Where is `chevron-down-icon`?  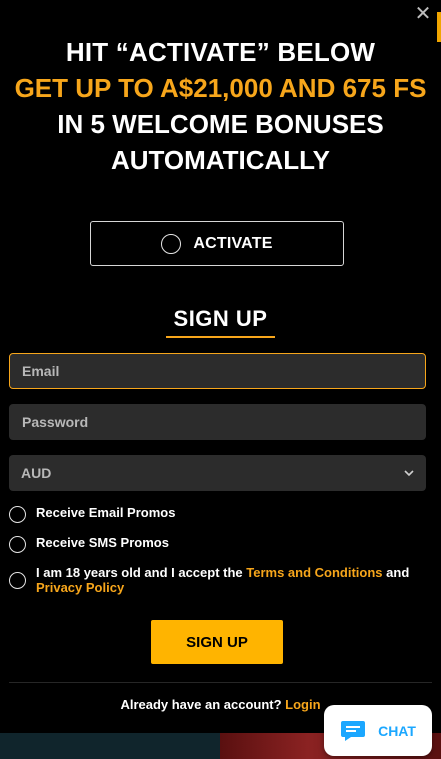
chevron-down-icon is located at coordinates (409, 473).